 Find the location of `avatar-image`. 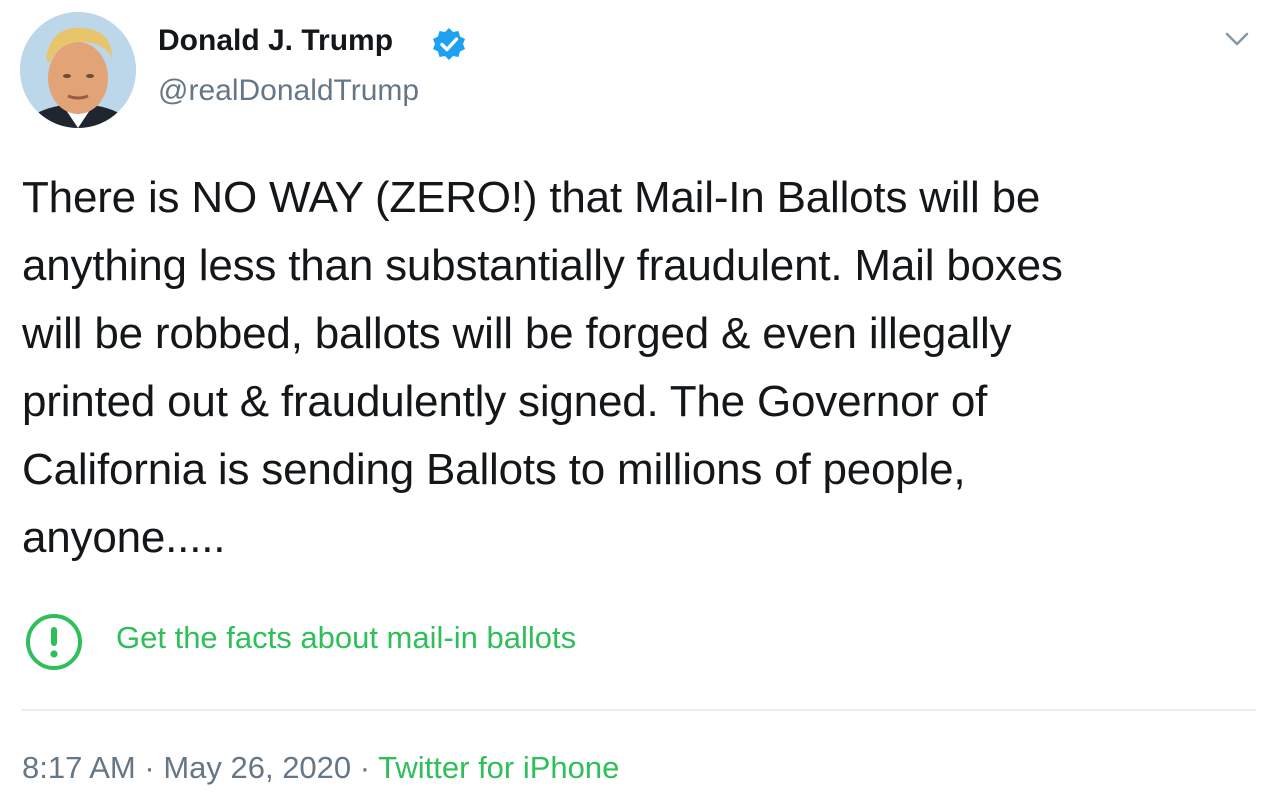

avatar-image is located at coordinates (78, 70).